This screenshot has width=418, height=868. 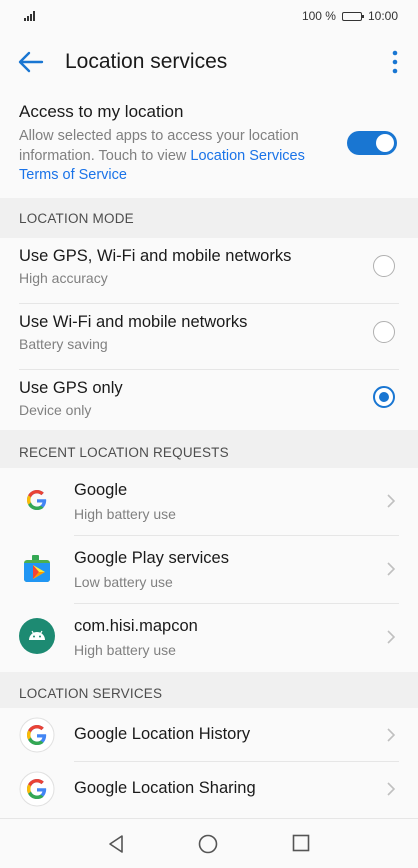 What do you see at coordinates (91, 693) in the screenshot?
I see `section-header-location-services: LOCATION SERVICES` at bounding box center [91, 693].